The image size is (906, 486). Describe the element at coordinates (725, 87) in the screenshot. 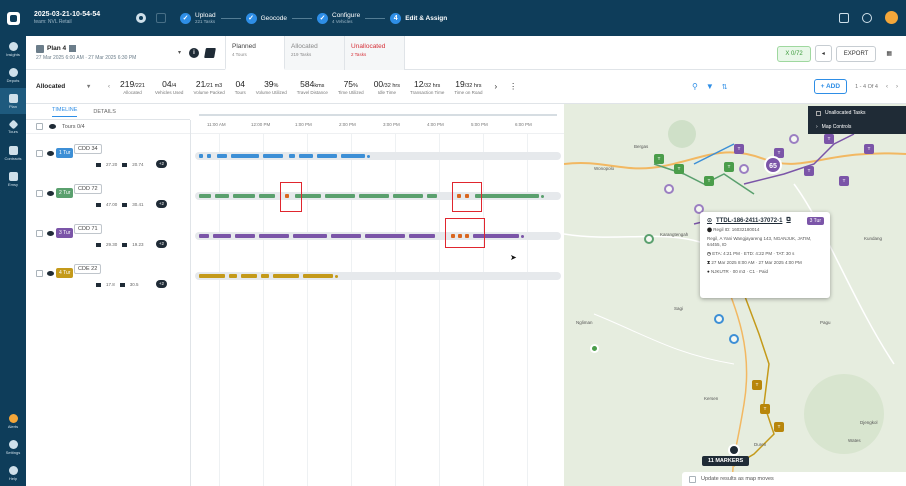

I see `sort-icon: ⇅` at that location.